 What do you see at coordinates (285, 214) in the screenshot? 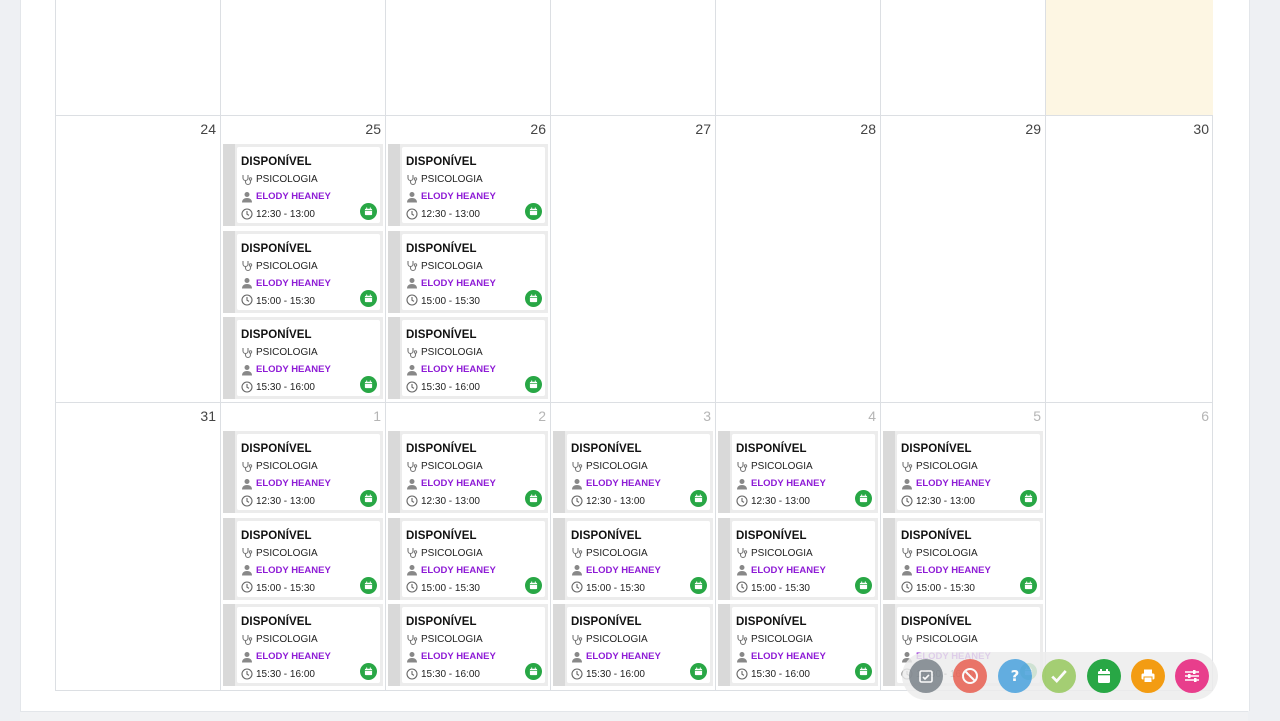
I see `slot-time: 12:30 - 13:00` at bounding box center [285, 214].